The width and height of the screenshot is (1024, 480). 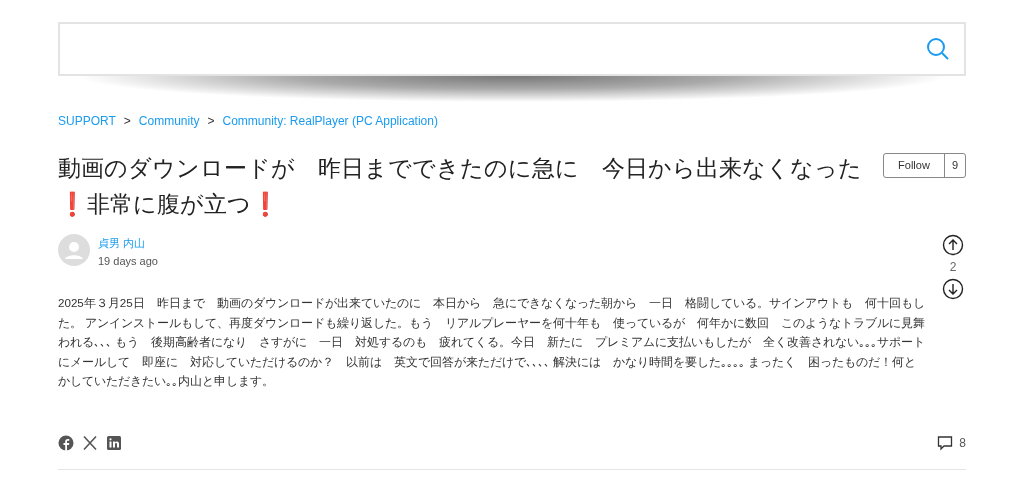 I want to click on breadcrumb-link: SUPPORT, so click(x=87, y=121).